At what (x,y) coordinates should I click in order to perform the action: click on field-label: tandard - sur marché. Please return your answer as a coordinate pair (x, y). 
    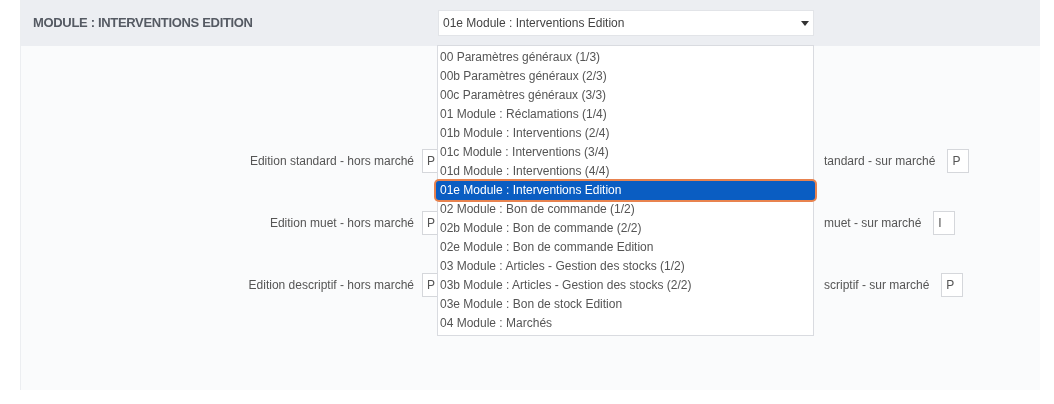
    Looking at the image, I should click on (880, 161).